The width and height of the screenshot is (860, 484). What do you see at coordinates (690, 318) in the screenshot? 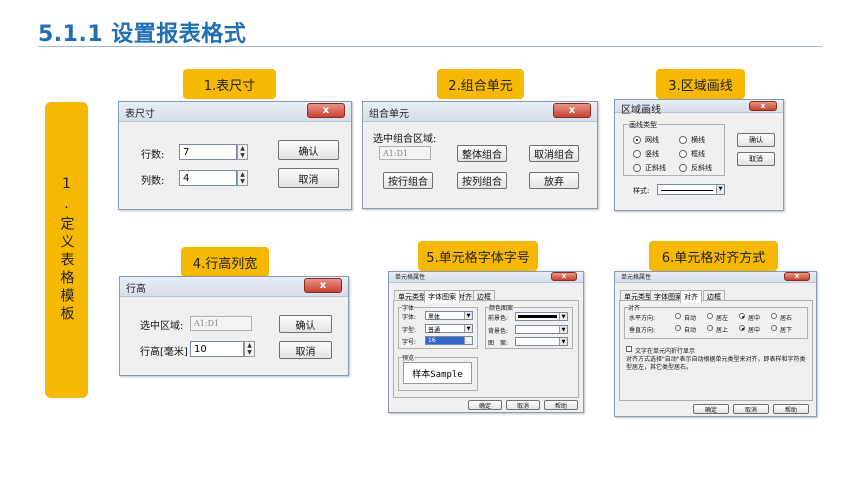
I see `radio-h-auto-label: 自动` at bounding box center [690, 318].